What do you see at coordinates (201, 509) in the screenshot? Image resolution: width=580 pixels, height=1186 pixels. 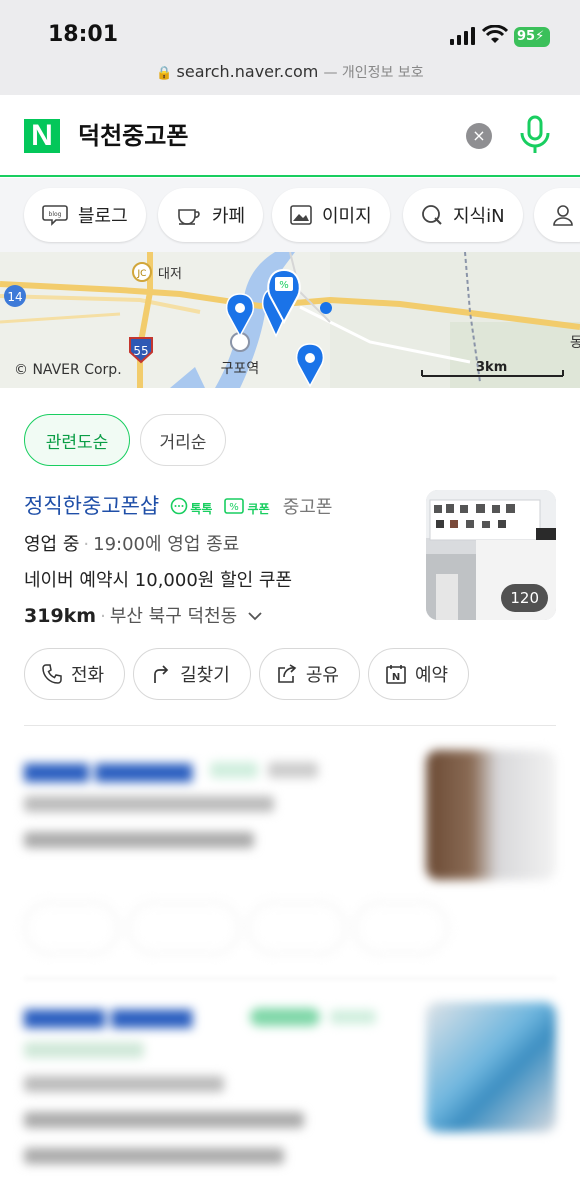 I see `talk-tag: 톡톡` at bounding box center [201, 509].